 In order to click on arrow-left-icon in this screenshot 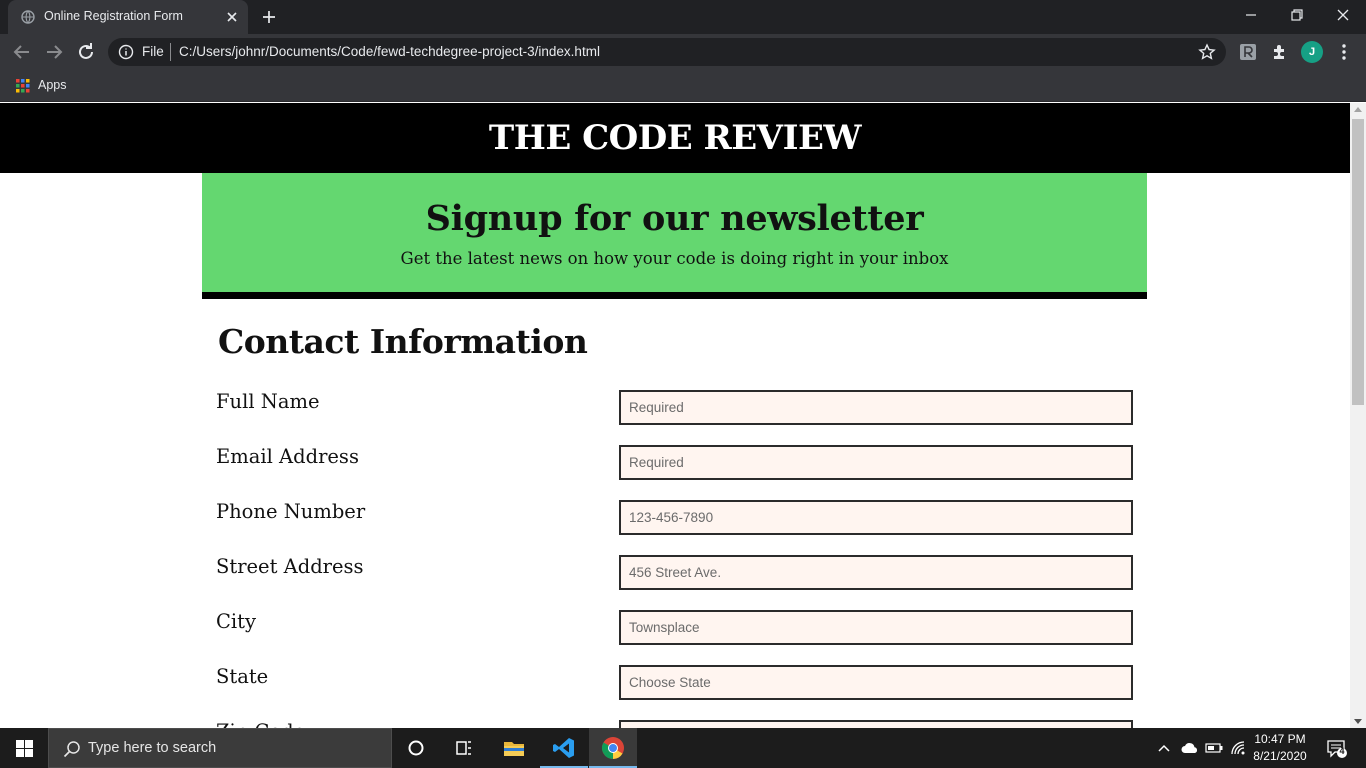, I will do `click(21, 52)`.